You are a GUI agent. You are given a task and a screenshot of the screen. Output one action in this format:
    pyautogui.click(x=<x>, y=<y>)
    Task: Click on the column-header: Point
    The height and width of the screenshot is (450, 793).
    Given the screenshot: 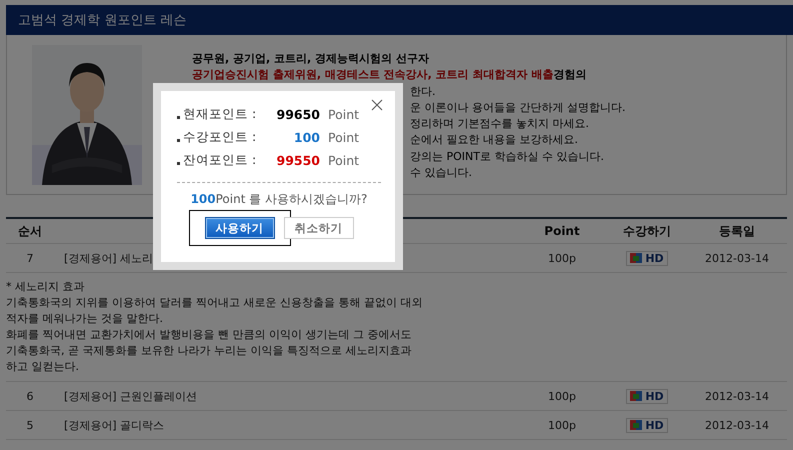 What is the action you would take?
    pyautogui.click(x=562, y=231)
    